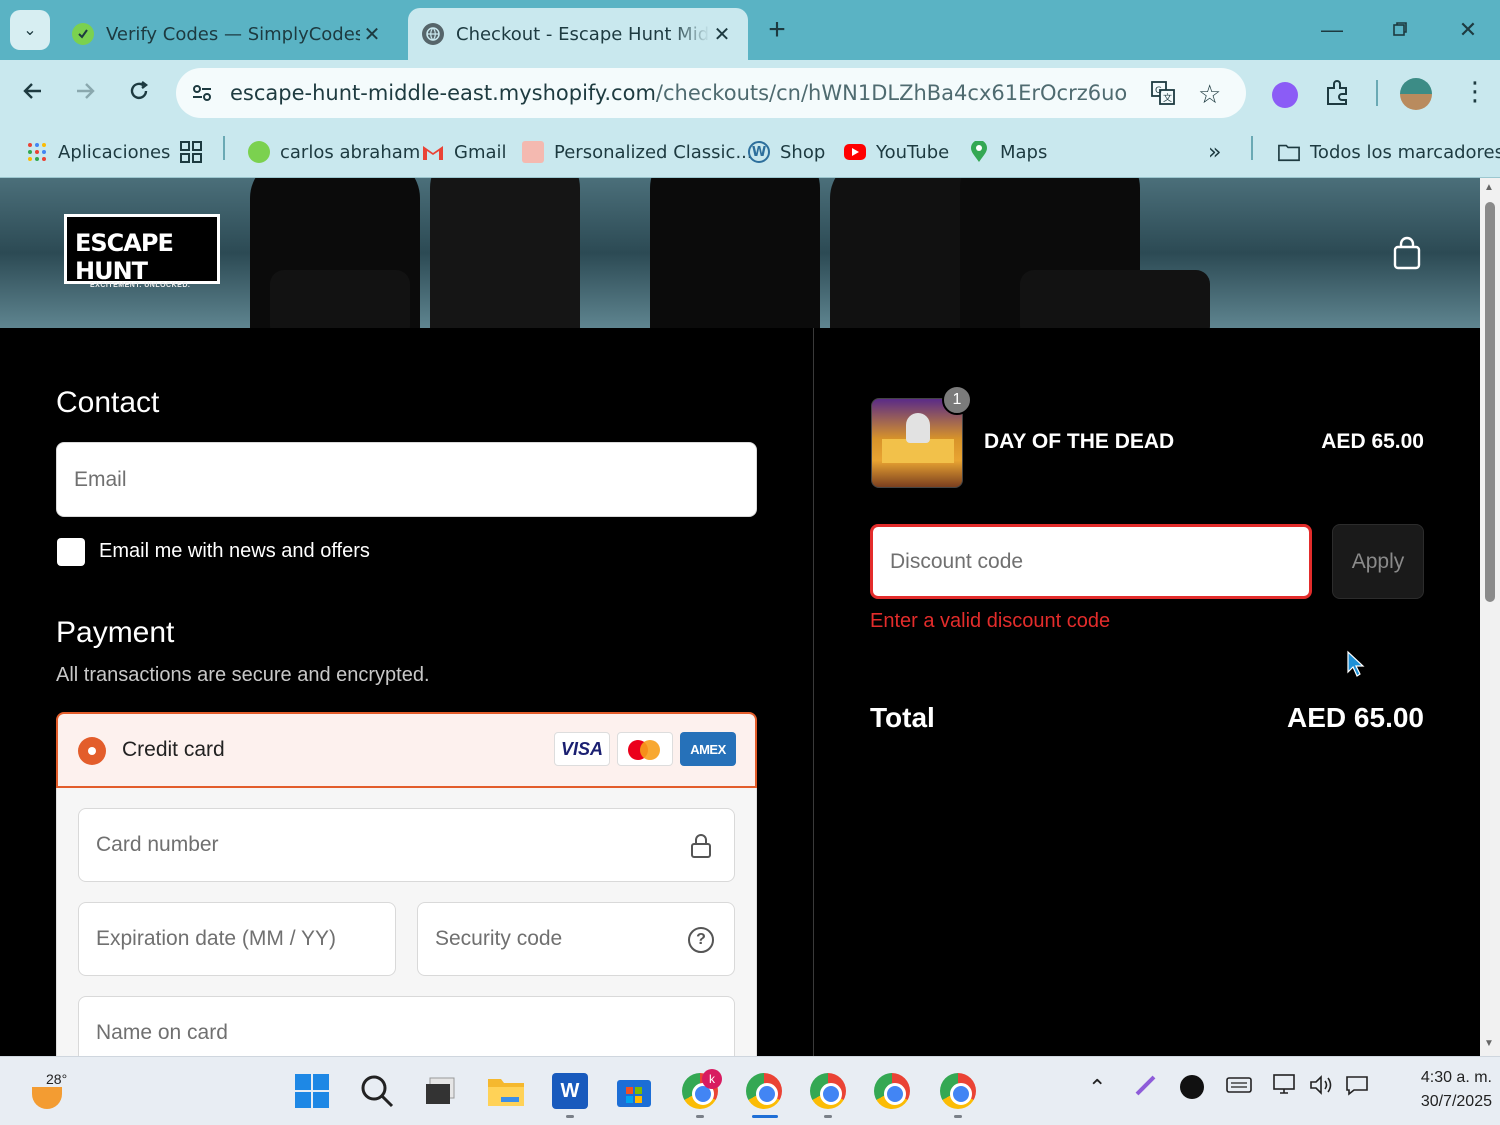 The width and height of the screenshot is (1500, 1125). I want to click on bookmark-youtube: YouTube, so click(896, 152).